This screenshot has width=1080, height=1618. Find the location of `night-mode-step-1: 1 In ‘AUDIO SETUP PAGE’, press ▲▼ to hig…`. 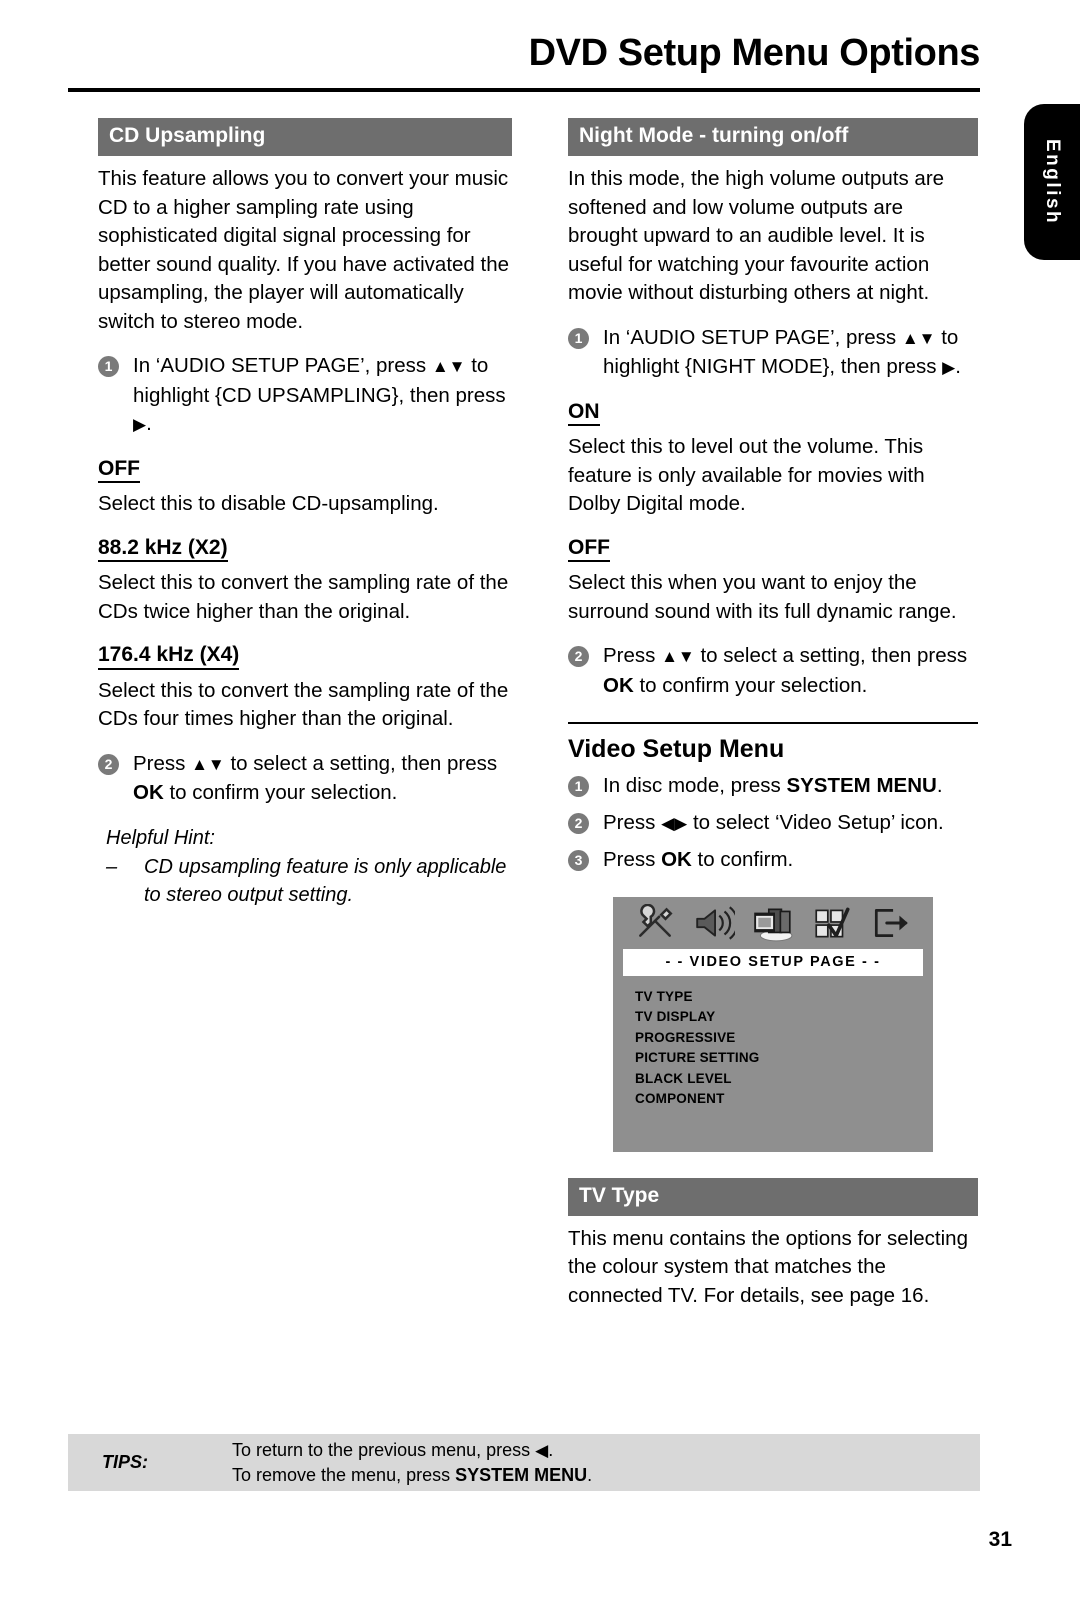

night-mode-step-1: 1 In ‘AUDIO SETUP PAGE’, press ▲▼ to hig… is located at coordinates (773, 353).